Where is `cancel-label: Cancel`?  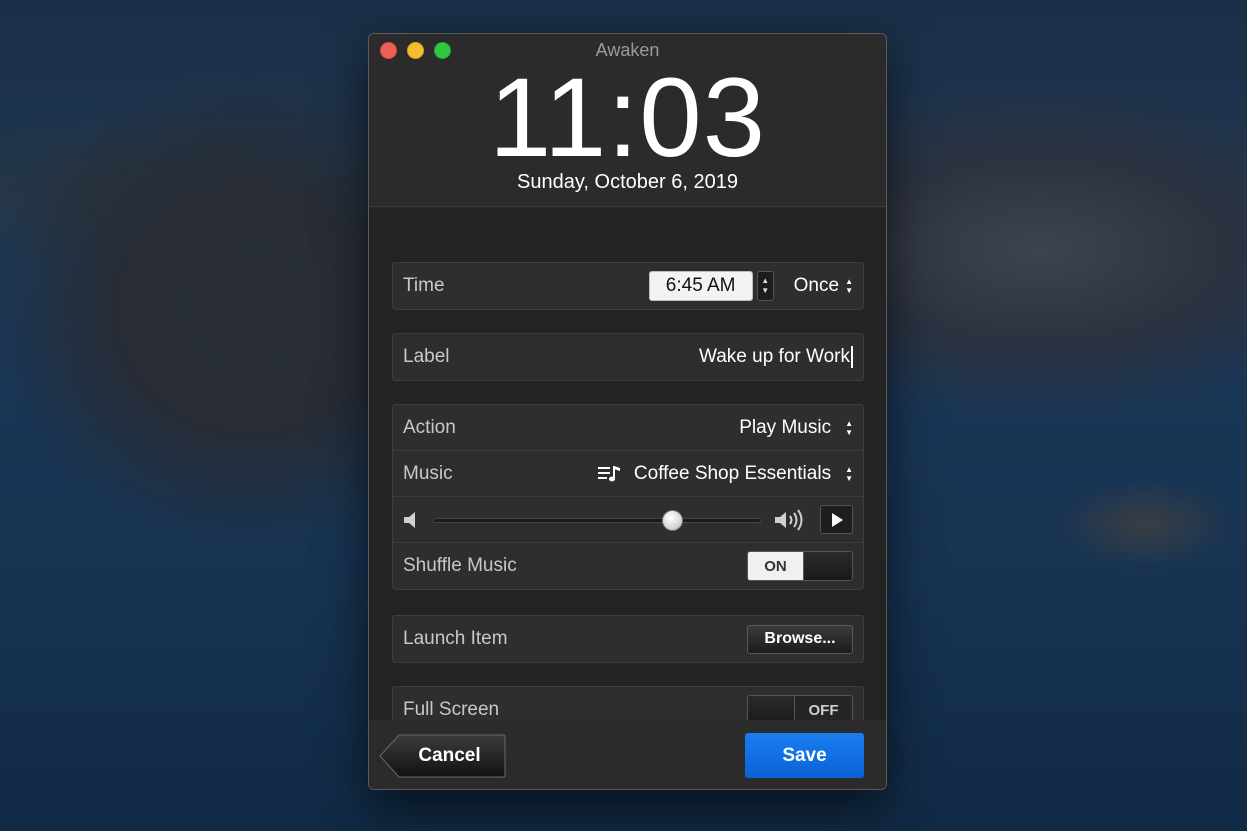
cancel-label: Cancel is located at coordinates (449, 755).